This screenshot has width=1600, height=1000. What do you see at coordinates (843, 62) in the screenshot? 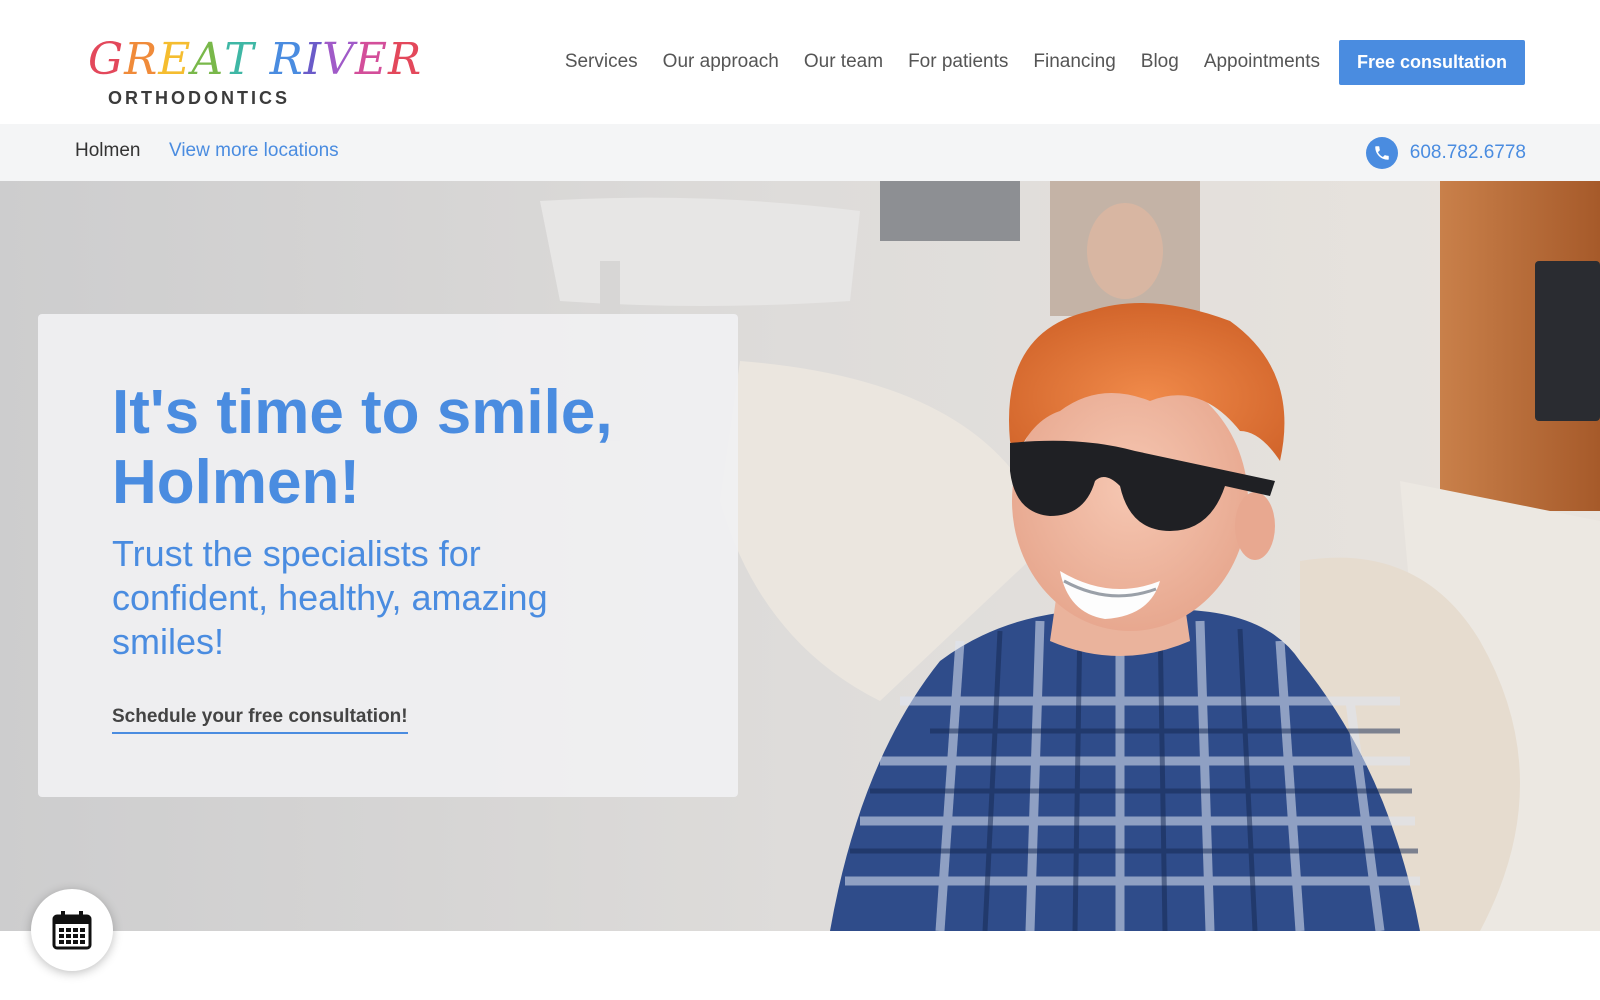
I see `nav-our-team: Our team` at bounding box center [843, 62].